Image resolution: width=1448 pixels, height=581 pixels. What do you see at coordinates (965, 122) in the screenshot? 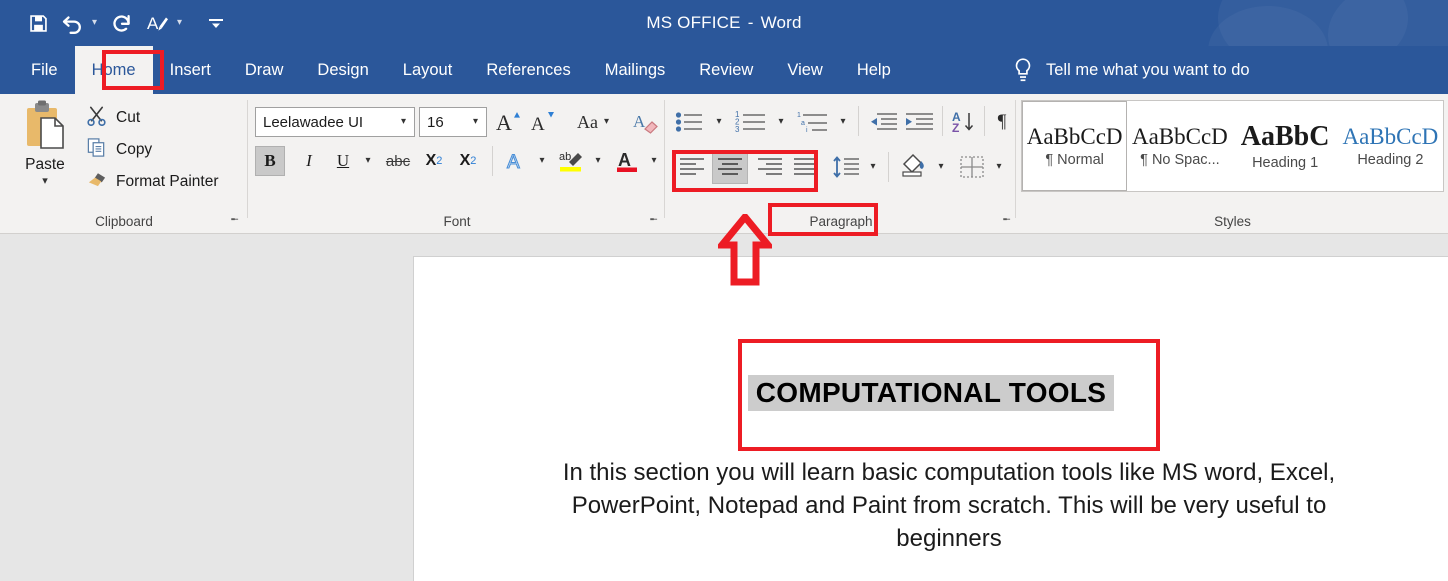
I see `sort-button: AZ` at bounding box center [965, 122].